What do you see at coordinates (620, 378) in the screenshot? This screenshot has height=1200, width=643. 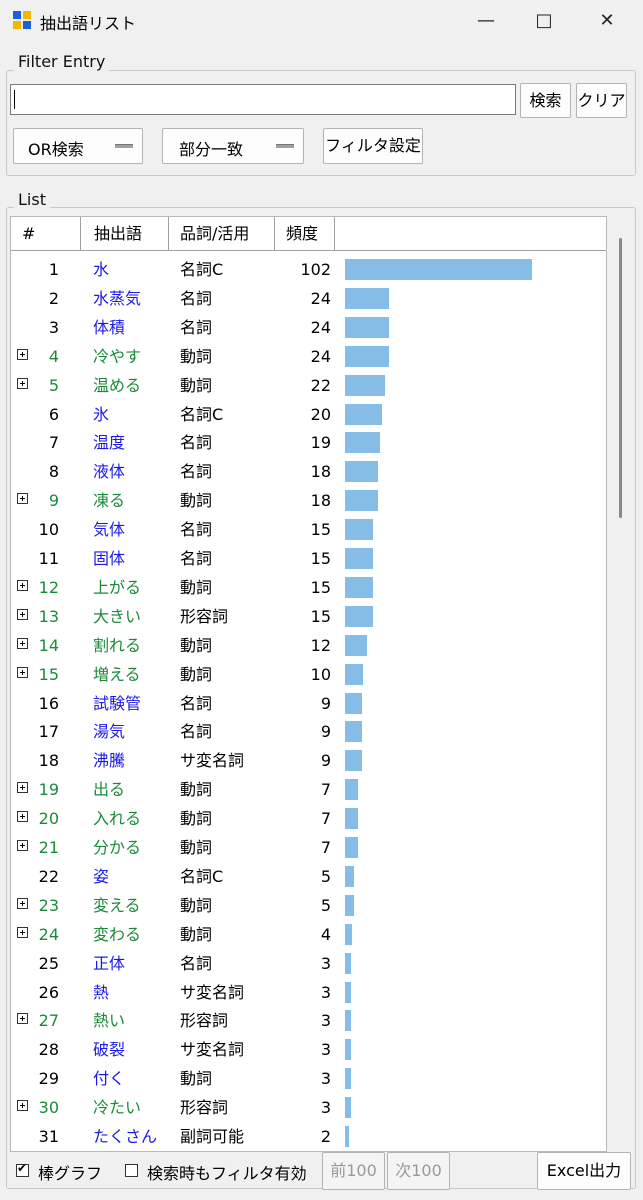 I see `vertical-scrollbar` at bounding box center [620, 378].